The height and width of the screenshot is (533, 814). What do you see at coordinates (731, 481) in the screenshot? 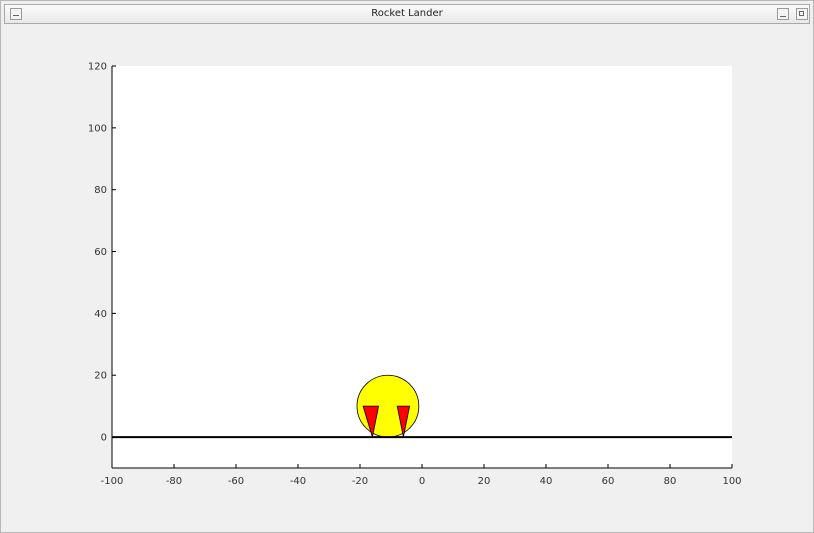
I see `x-tick-label: 100` at bounding box center [731, 481].